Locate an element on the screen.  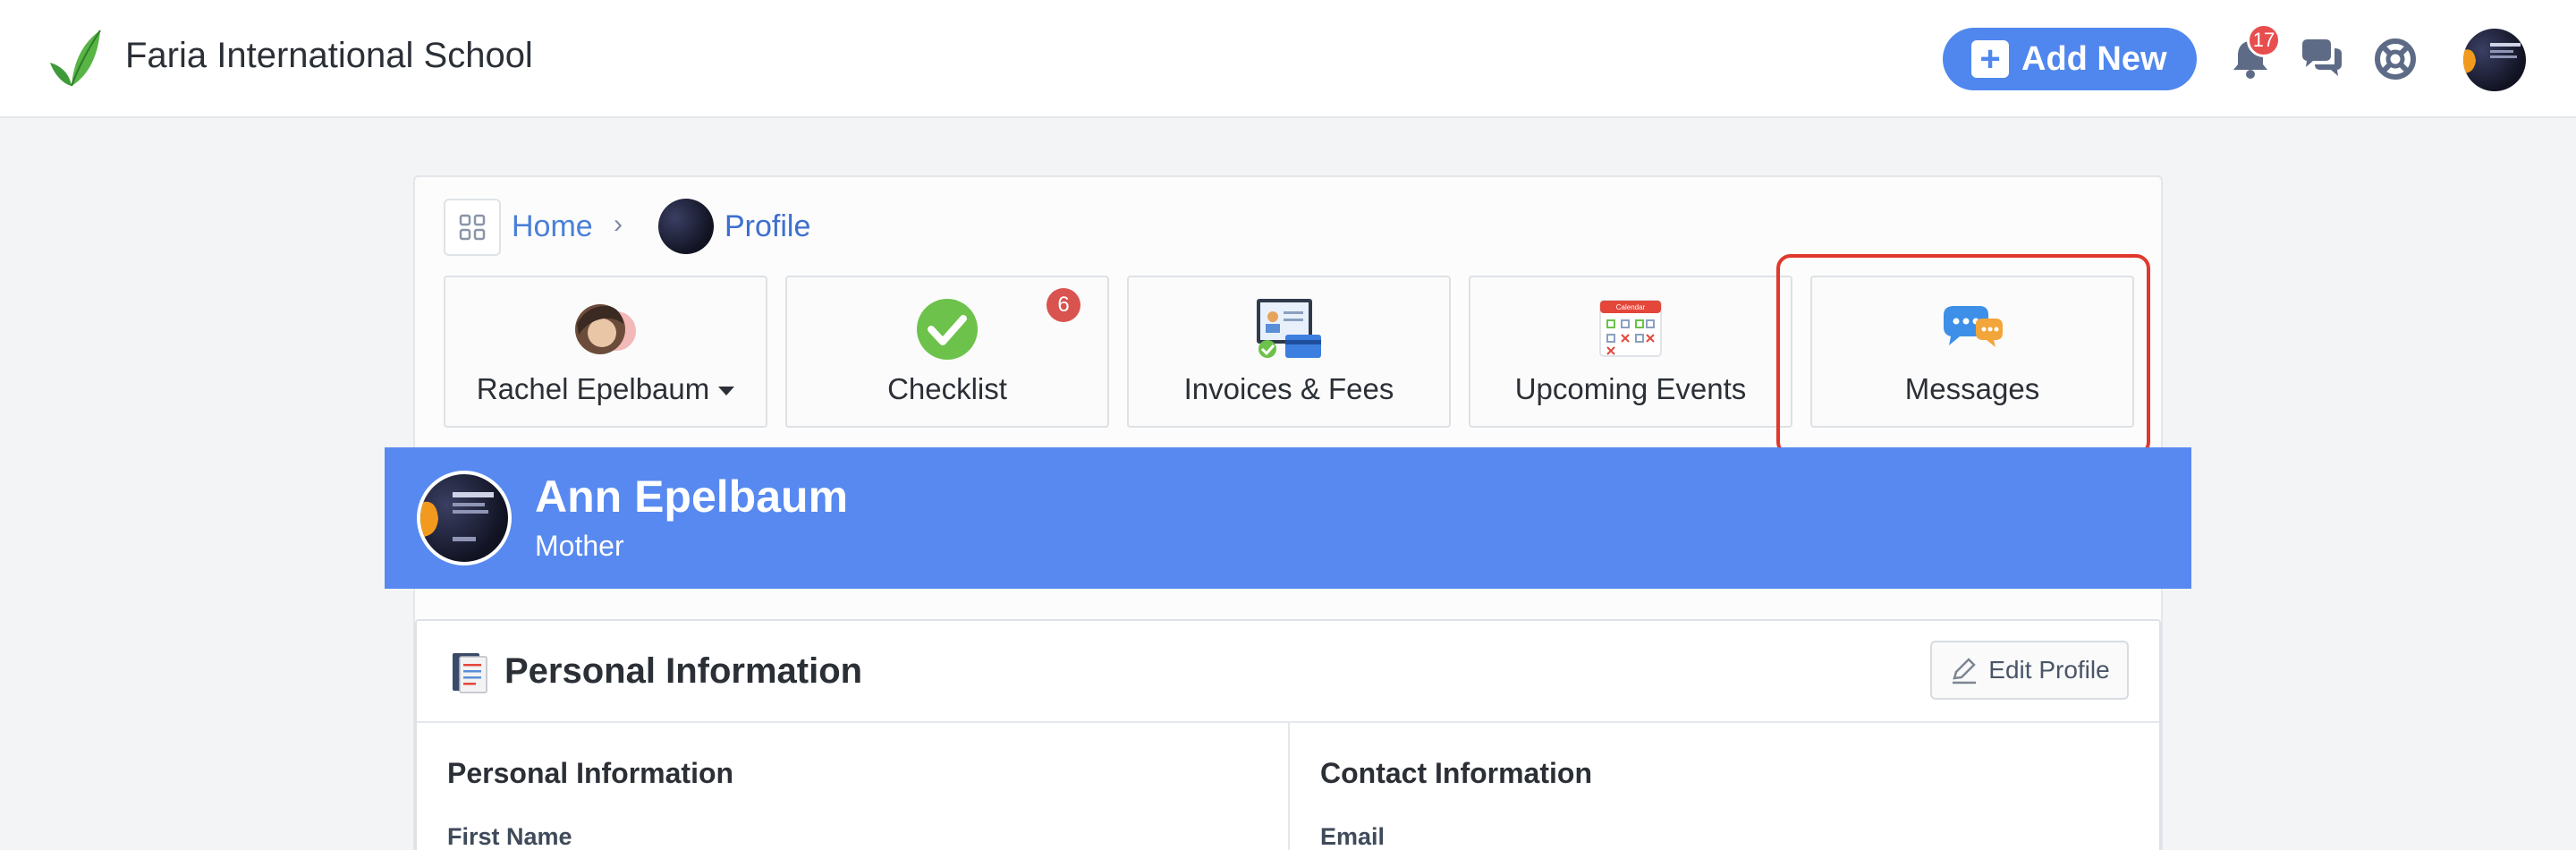
notification-badge: 17 is located at coordinates (2264, 40).